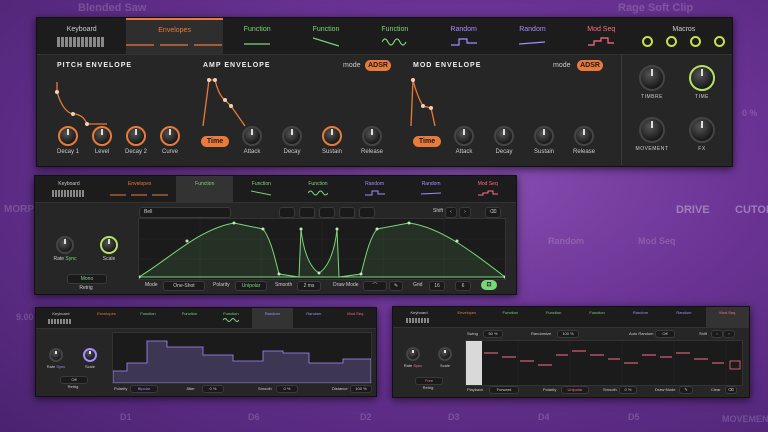 This screenshot has width=768, height=432. What do you see at coordinates (331, 152) in the screenshot?
I see `knob-label: Sustain` at bounding box center [331, 152].